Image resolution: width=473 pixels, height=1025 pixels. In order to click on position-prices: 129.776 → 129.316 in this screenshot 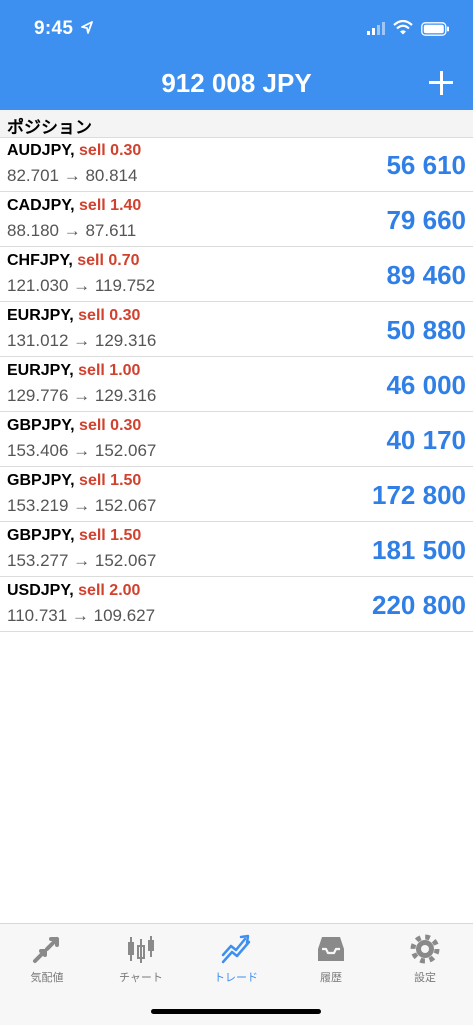, I will do `click(82, 395)`.